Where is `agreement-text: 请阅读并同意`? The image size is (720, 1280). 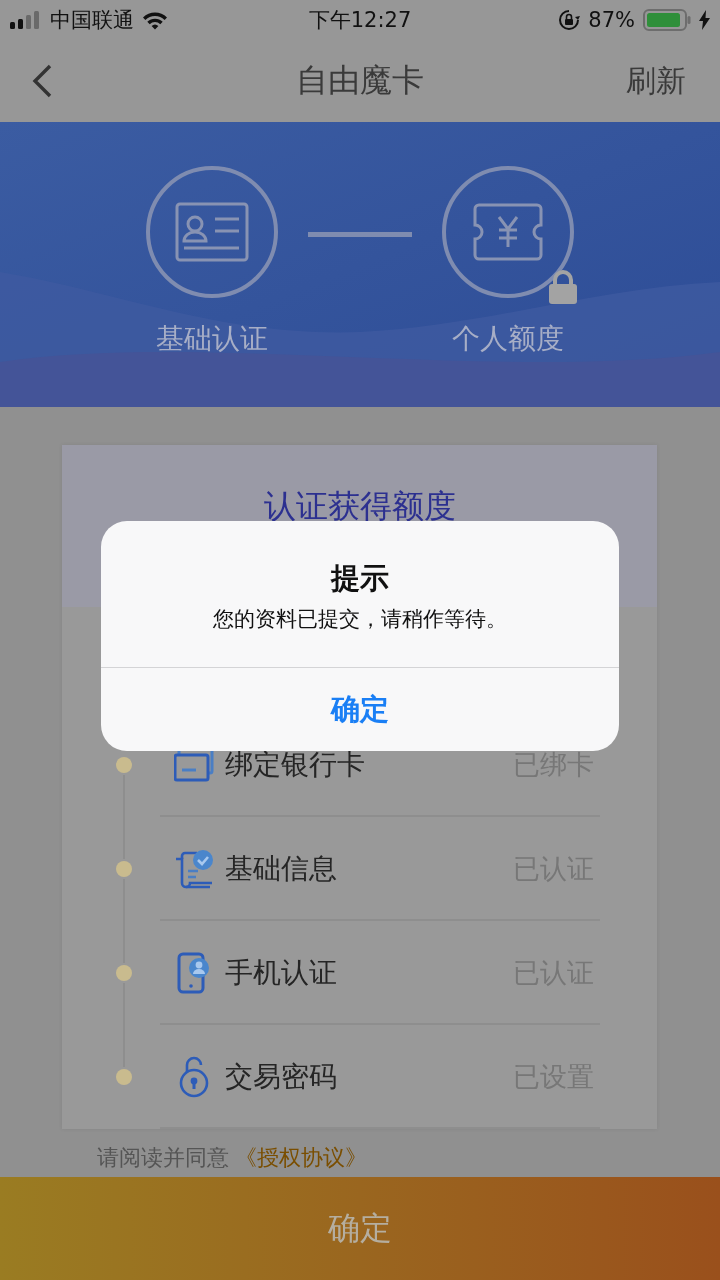 agreement-text: 请阅读并同意 is located at coordinates (163, 1158).